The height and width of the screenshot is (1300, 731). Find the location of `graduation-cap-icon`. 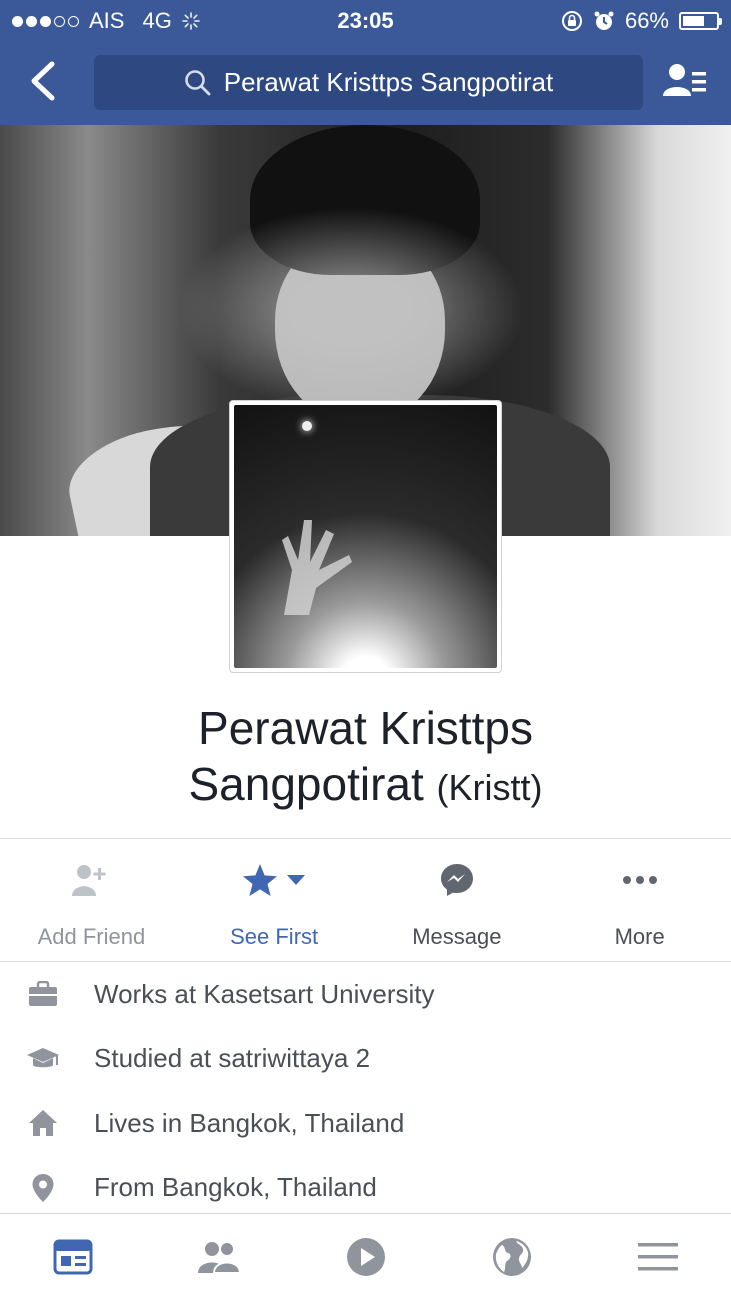

graduation-cap-icon is located at coordinates (43, 1057).